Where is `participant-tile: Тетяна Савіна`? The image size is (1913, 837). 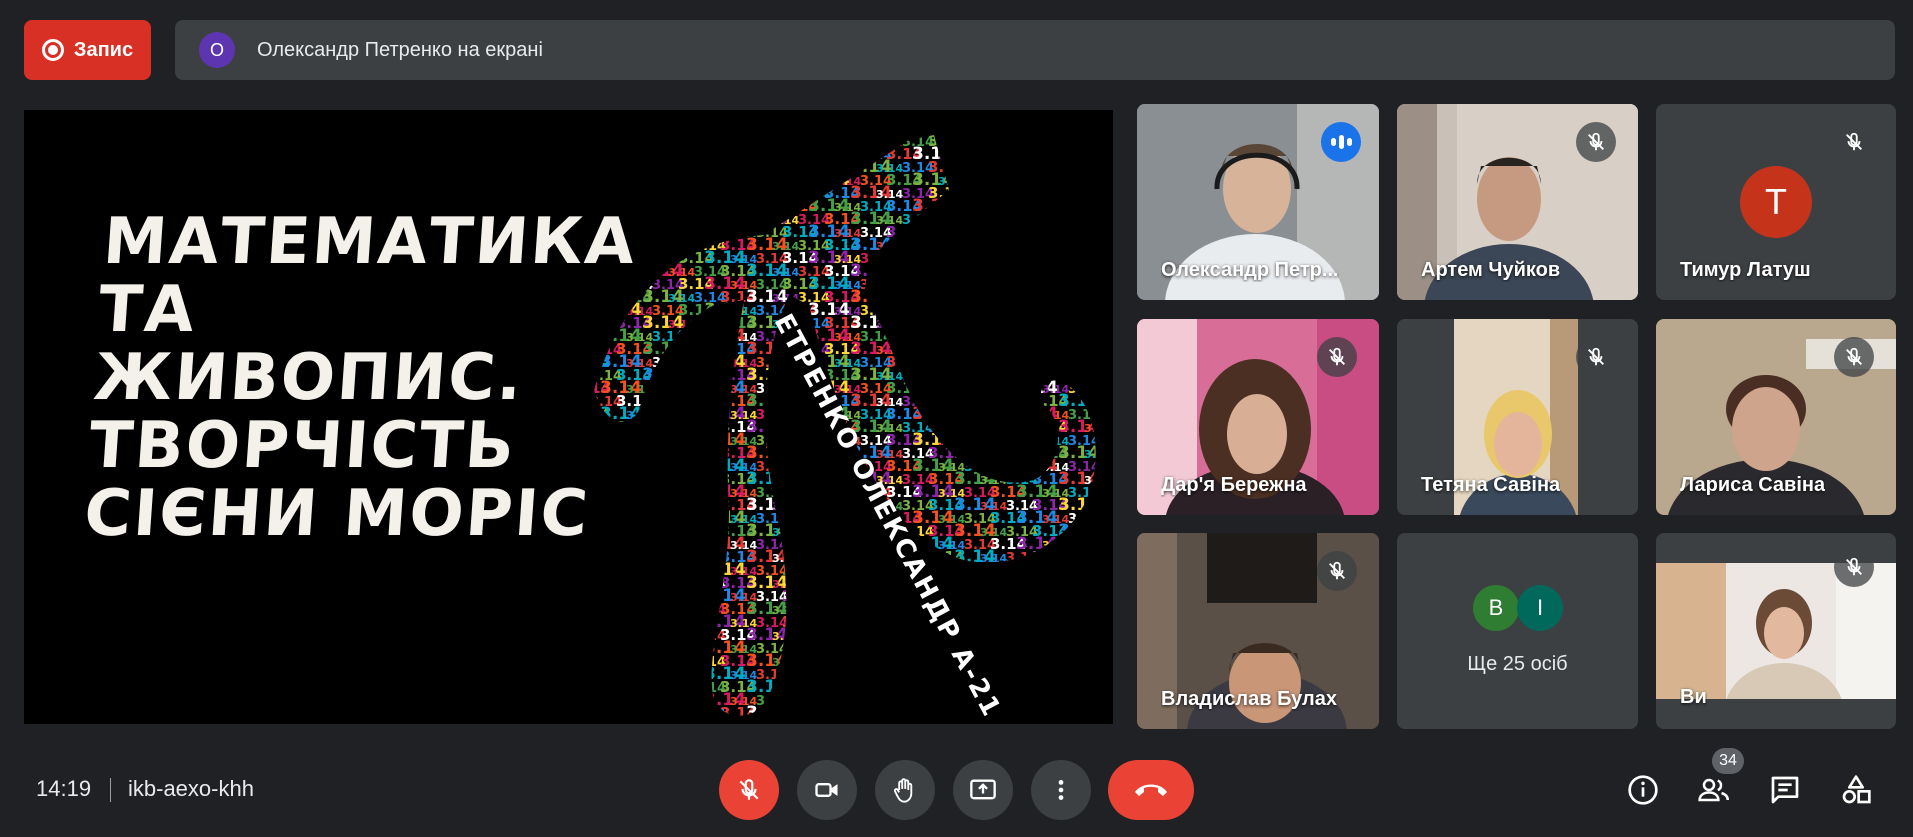 participant-tile: Тетяна Савіна is located at coordinates (1517, 417).